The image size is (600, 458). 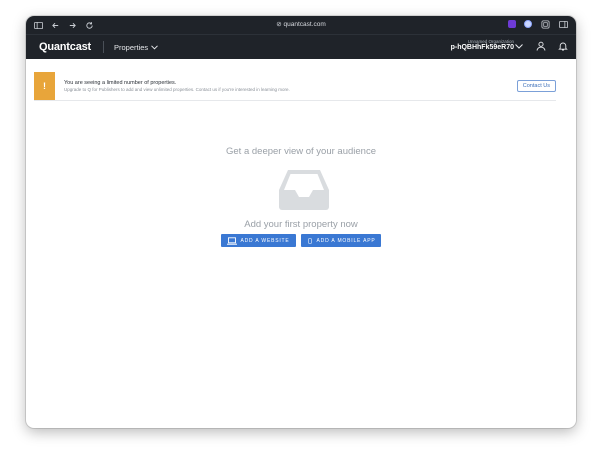 I want to click on mobile-phone-icon, so click(x=309, y=240).